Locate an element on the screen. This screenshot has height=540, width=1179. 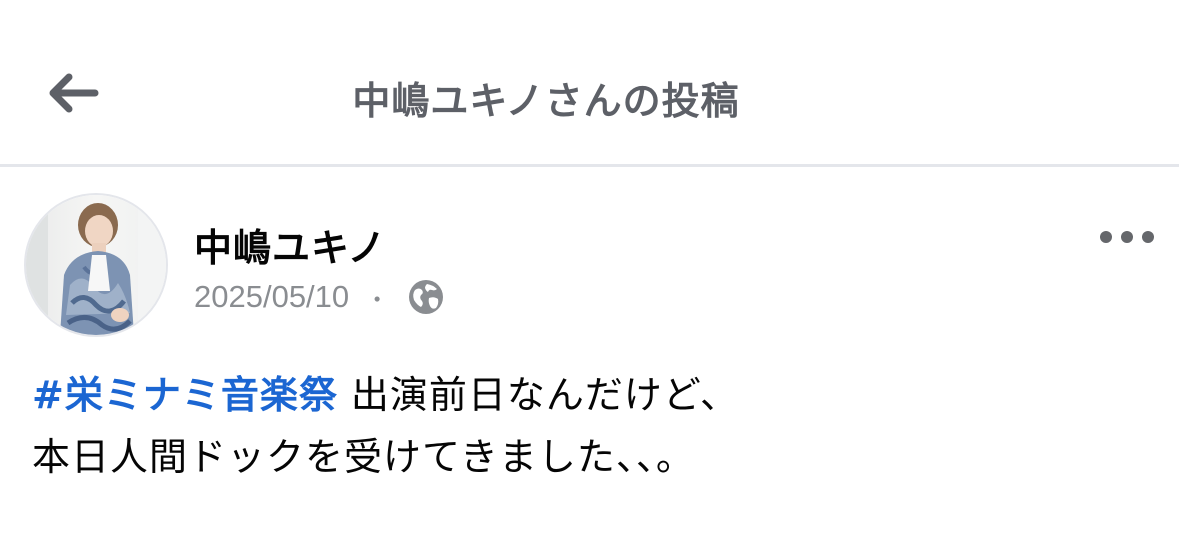
author-name: 中嶋ユキノ is located at coordinates (290, 244).